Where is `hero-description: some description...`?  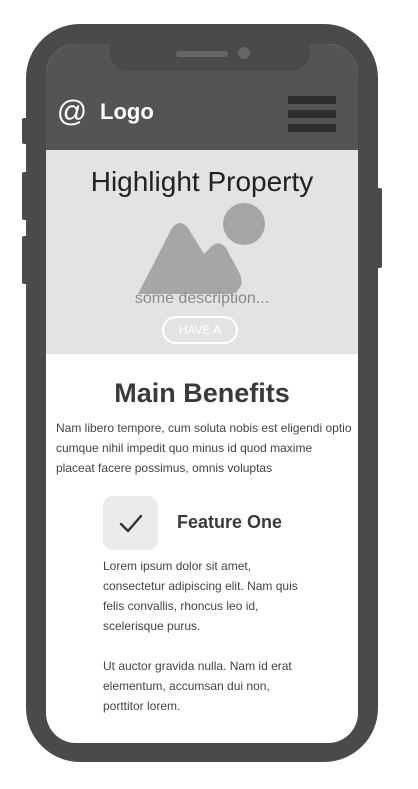
hero-description: some description... is located at coordinates (202, 298).